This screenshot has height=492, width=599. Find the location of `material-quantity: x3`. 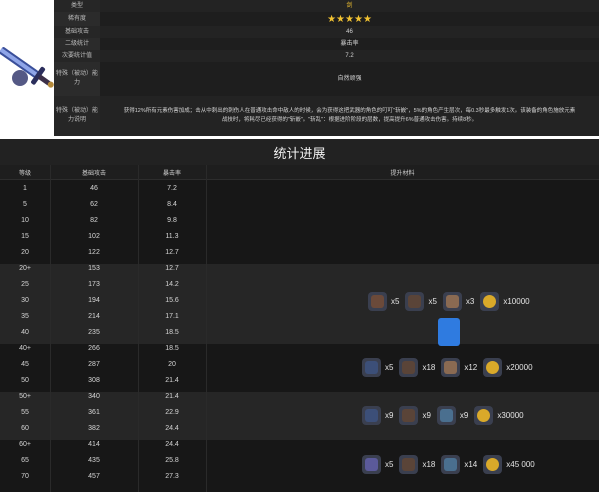

material-quantity: x3 is located at coordinates (470, 301).